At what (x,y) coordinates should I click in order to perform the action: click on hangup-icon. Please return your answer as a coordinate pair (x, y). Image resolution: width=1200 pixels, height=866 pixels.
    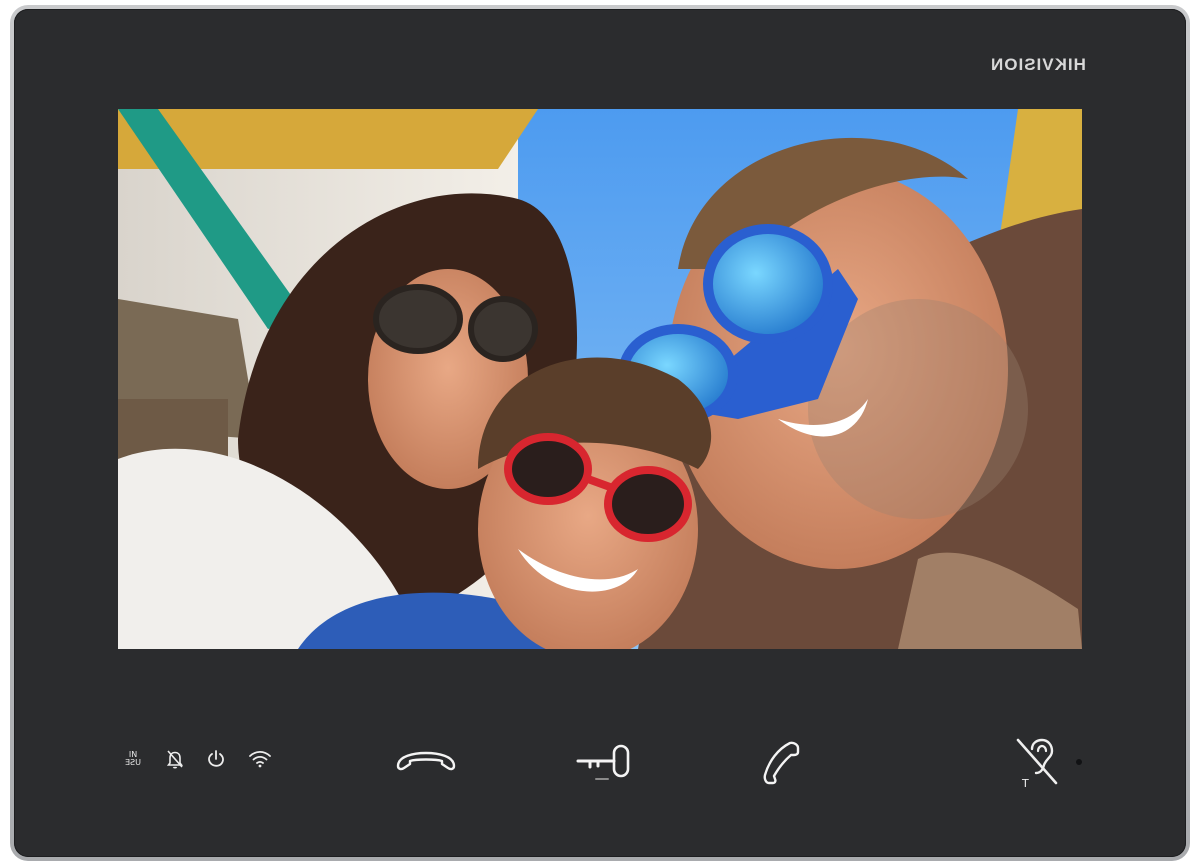
    Looking at the image, I should click on (426, 761).